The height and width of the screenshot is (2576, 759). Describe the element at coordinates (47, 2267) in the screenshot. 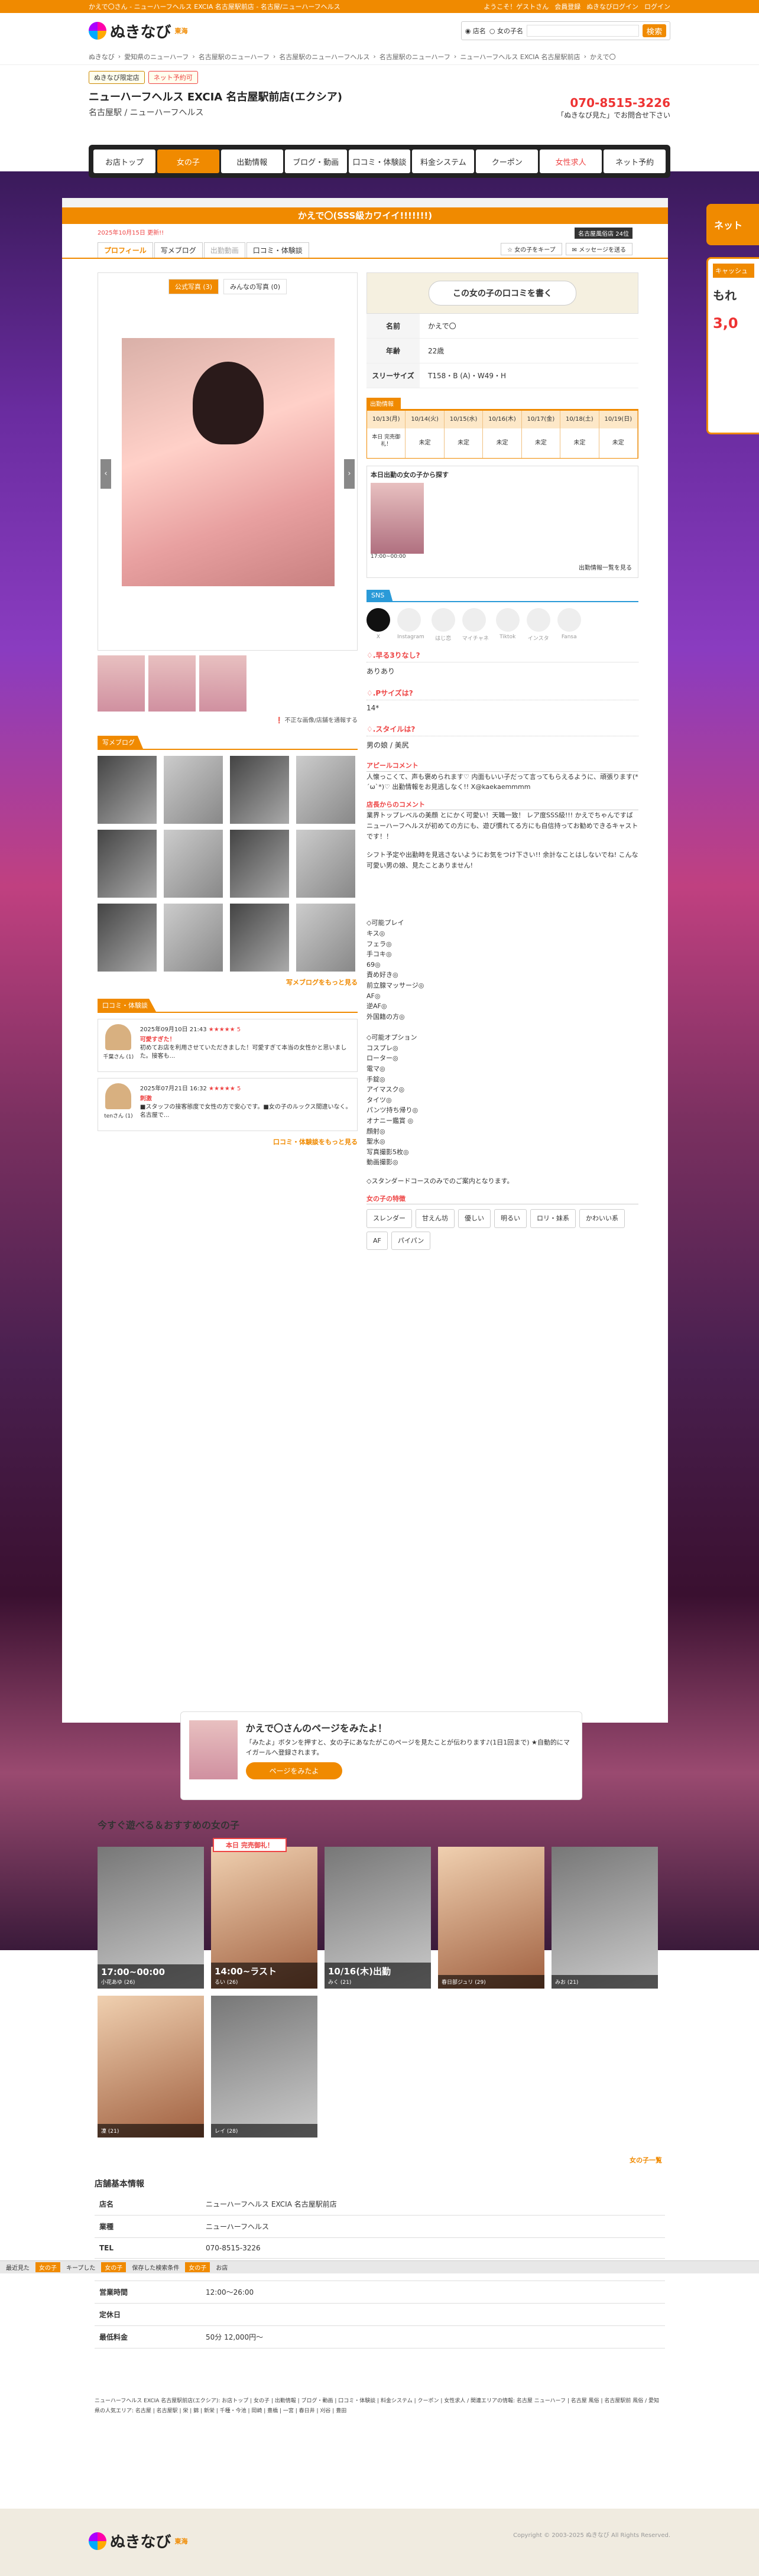

I see `recent-girls-tag: 女の子` at that location.